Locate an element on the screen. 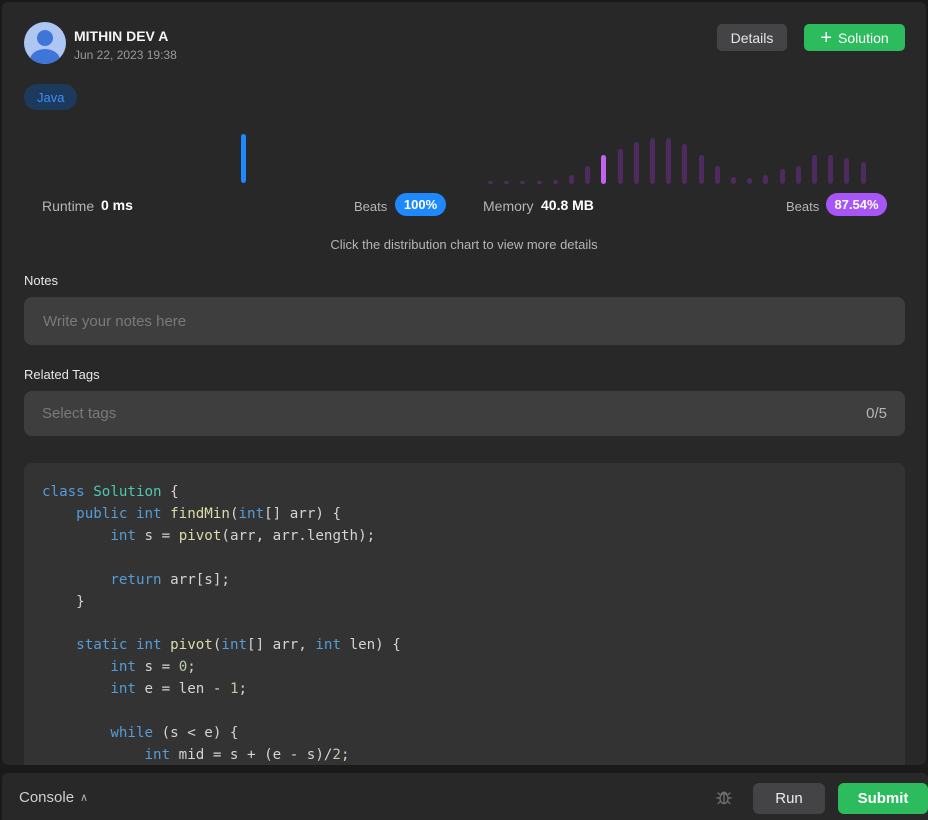  memory-distribution-chart is located at coordinates (684, 158).